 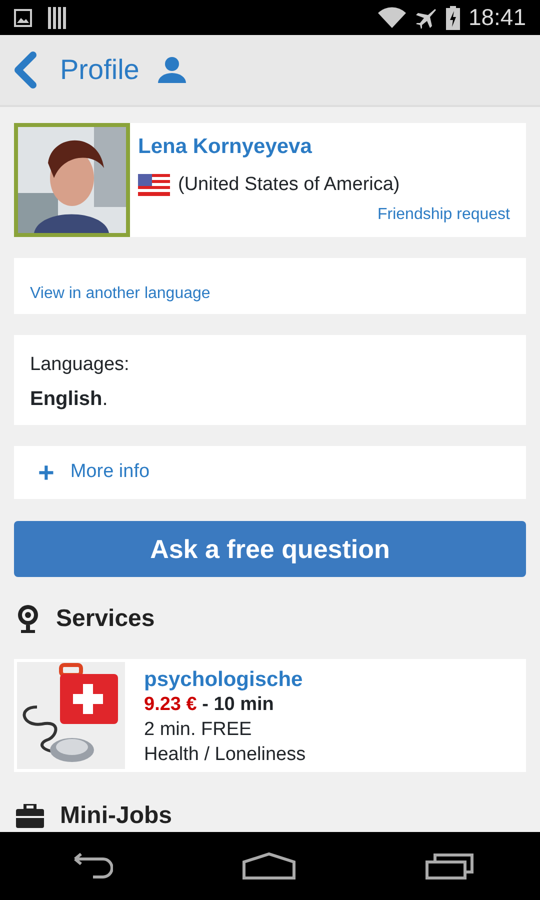 What do you see at coordinates (80, 365) in the screenshot?
I see `languages-label: Languages:` at bounding box center [80, 365].